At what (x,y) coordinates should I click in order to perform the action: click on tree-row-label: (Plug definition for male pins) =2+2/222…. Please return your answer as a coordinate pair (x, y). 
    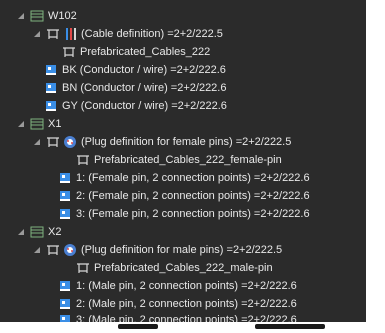
    Looking at the image, I should click on (182, 250).